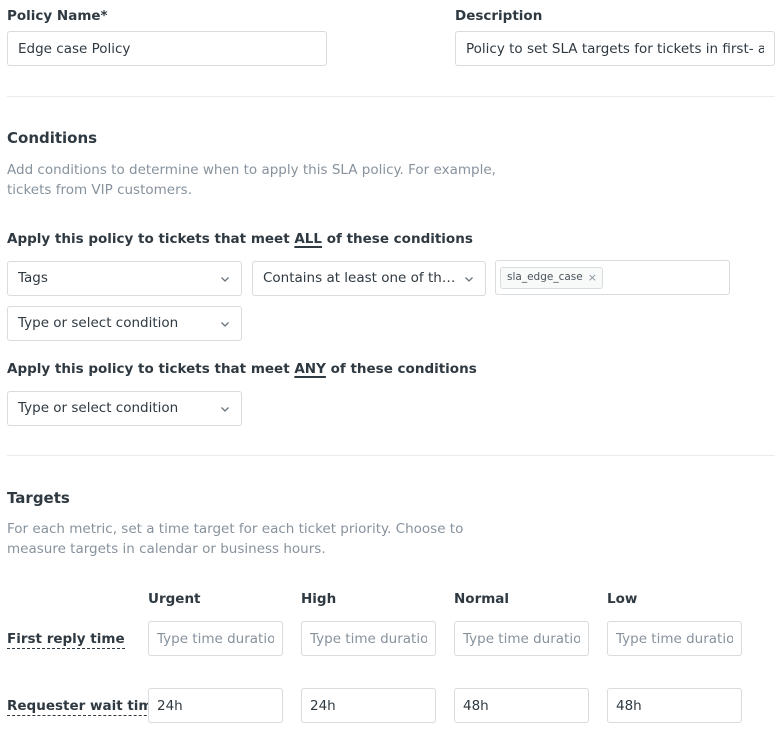 The height and width of the screenshot is (735, 782). What do you see at coordinates (84, 707) in the screenshot?
I see `requester-wait-time-label: Requester wait time` at bounding box center [84, 707].